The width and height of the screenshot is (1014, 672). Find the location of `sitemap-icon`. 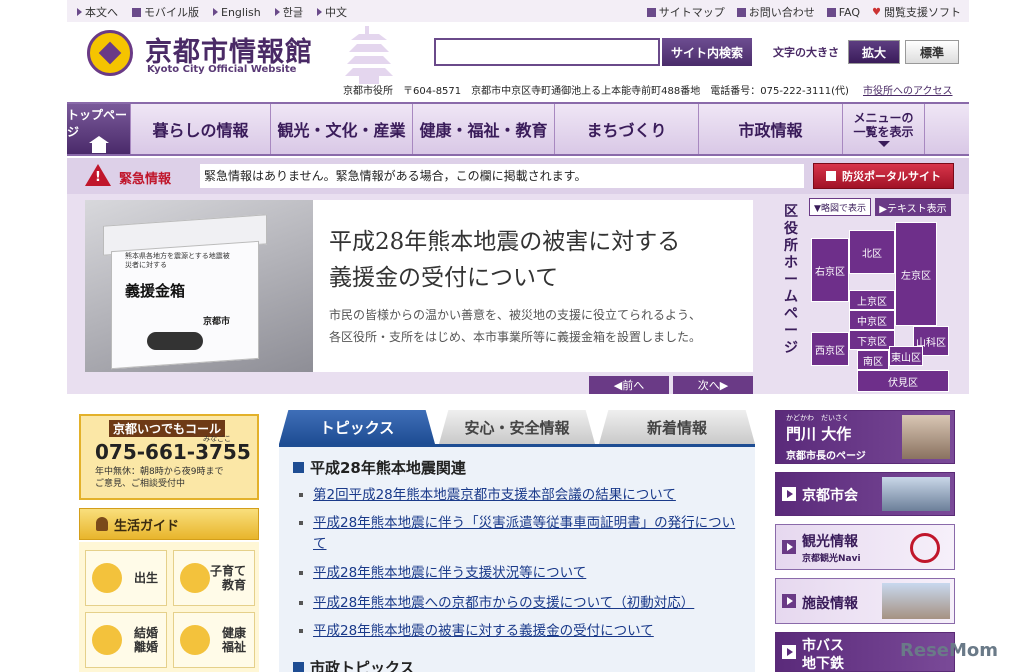

sitemap-icon is located at coordinates (651, 12).